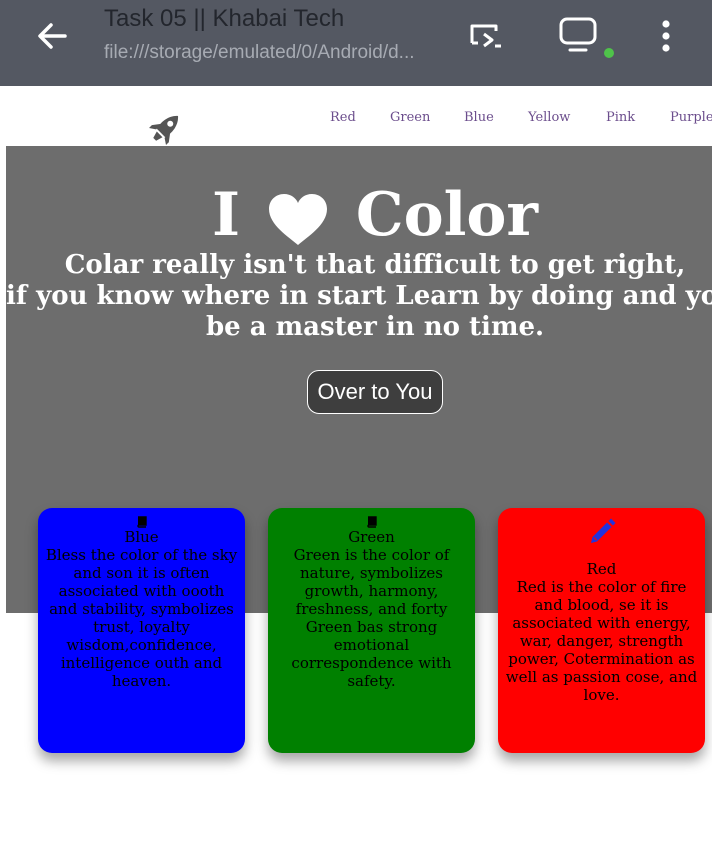  I want to click on back-button, so click(52, 36).